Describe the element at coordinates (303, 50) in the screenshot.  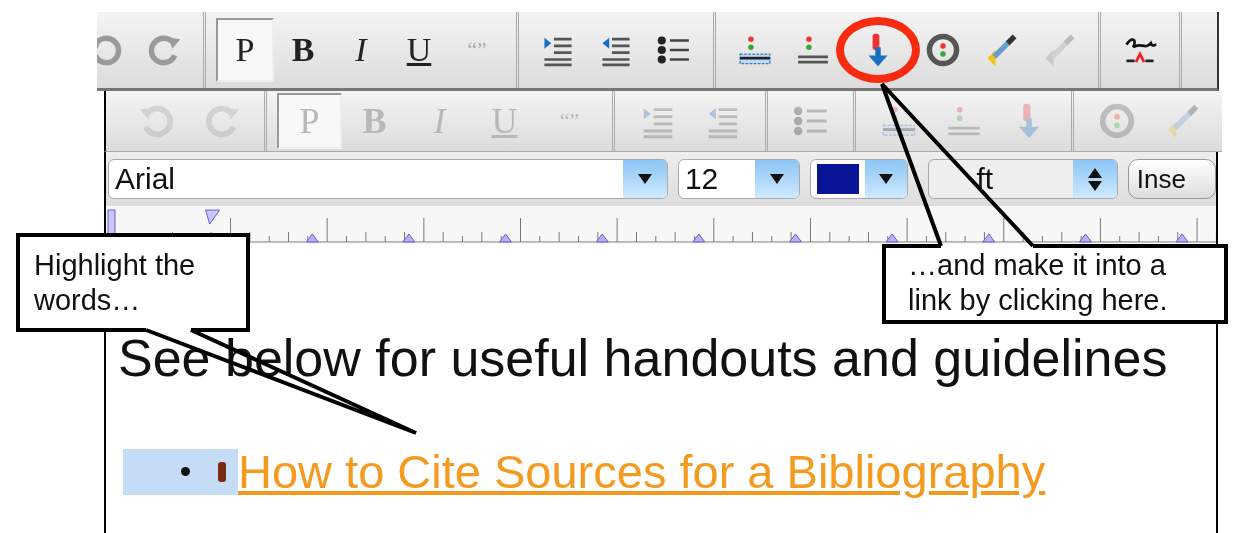
I see `bold-button: B` at that location.